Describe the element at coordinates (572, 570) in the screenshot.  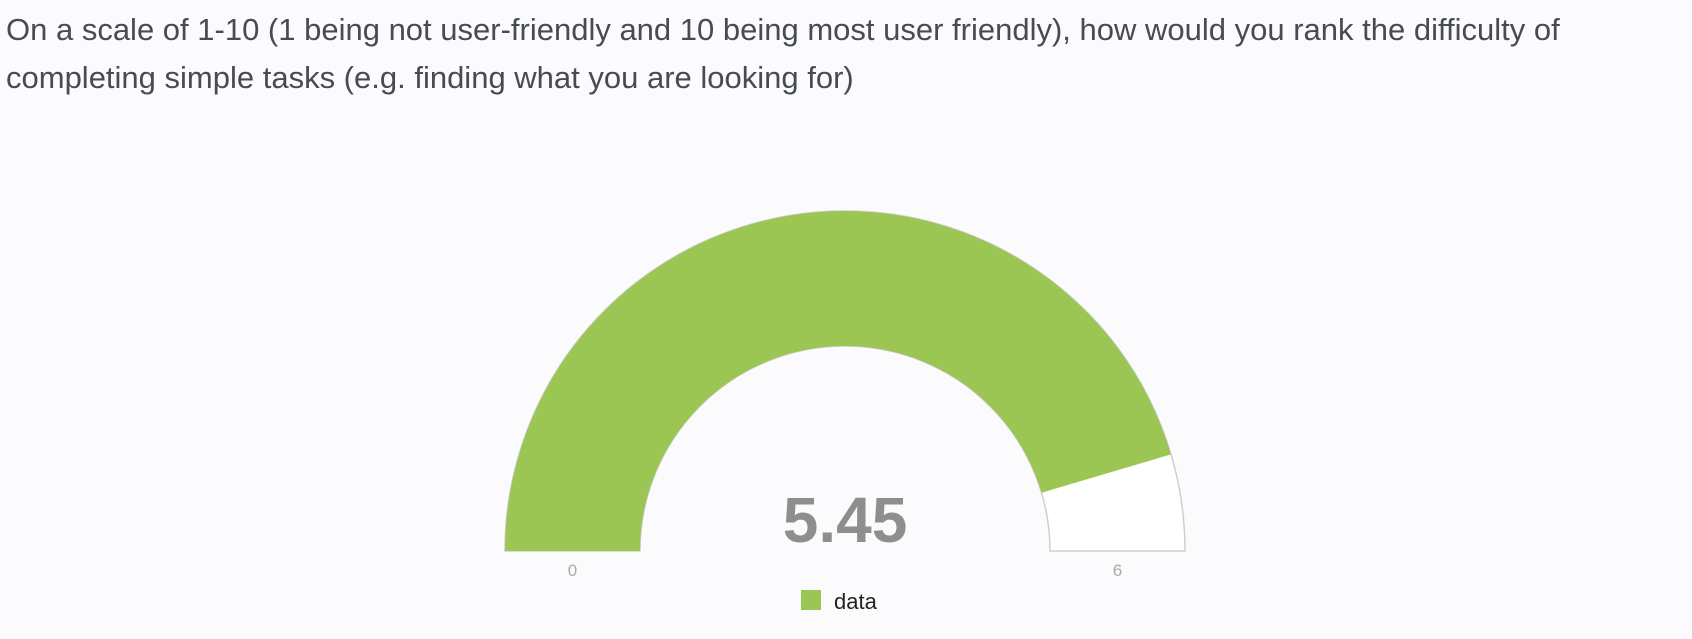
I see `gauge-min-label: 0` at that location.